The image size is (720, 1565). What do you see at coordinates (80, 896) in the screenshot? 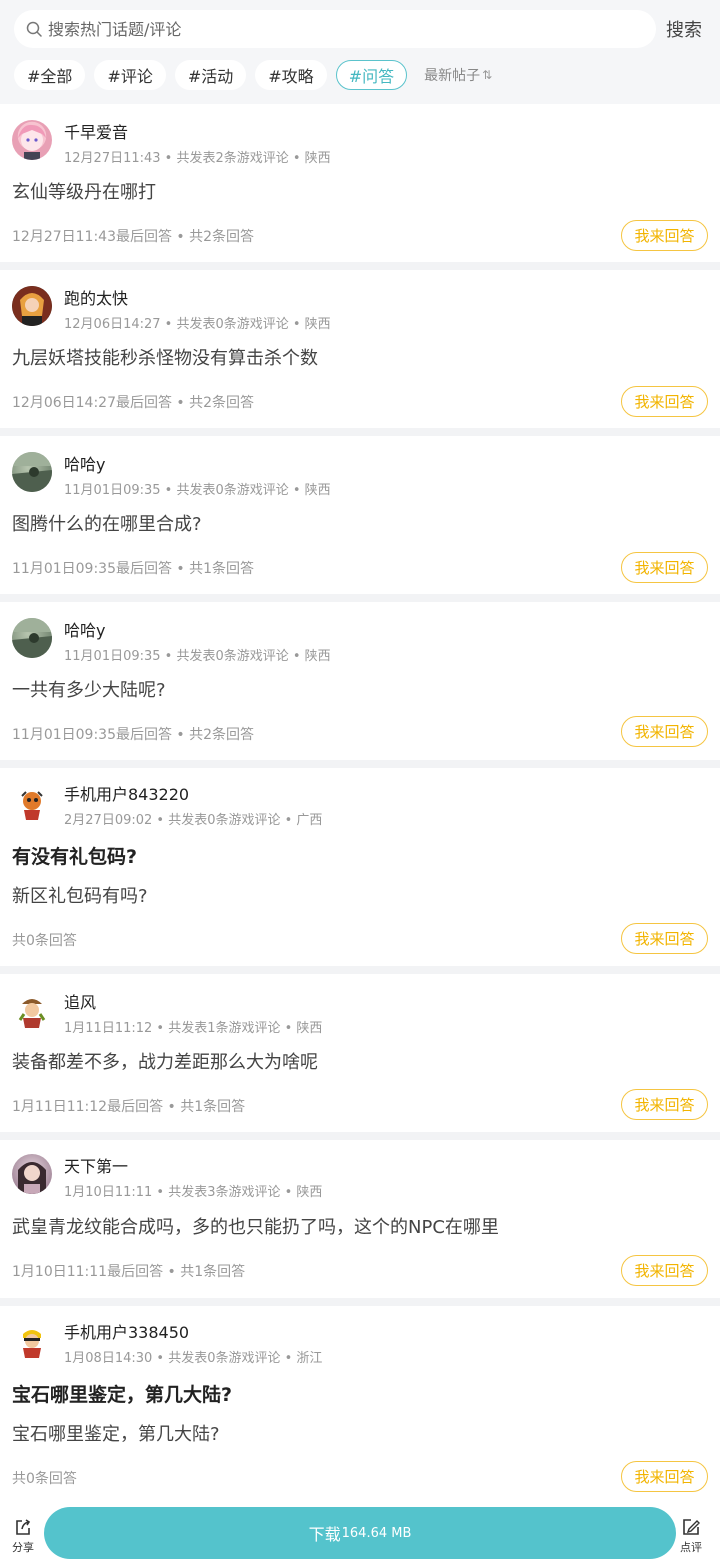
I see `post-content: 新区礼包码有吗?` at bounding box center [80, 896].